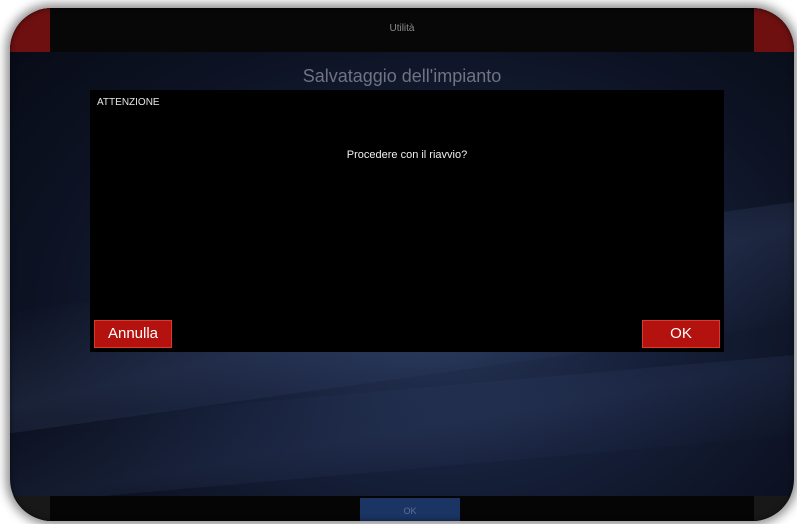  What do you see at coordinates (30, 508) in the screenshot?
I see `bottom-left-button` at bounding box center [30, 508].